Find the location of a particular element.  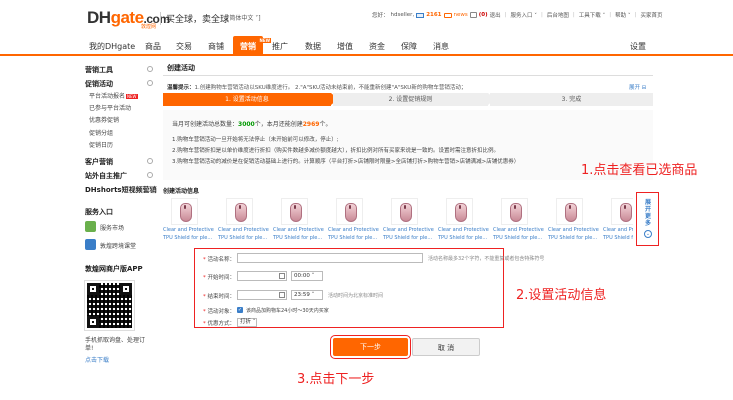

notice-icon is located at coordinates (473, 15).